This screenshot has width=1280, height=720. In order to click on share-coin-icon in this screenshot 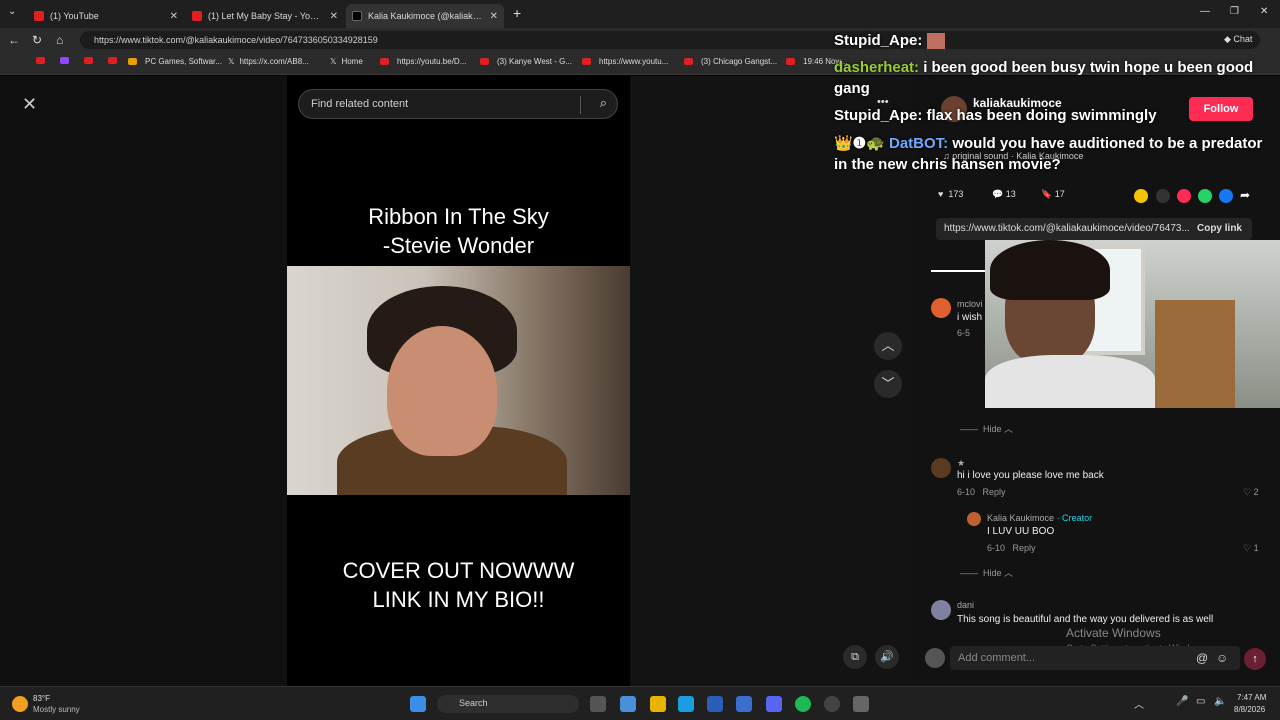, I will do `click(1141, 196)`.